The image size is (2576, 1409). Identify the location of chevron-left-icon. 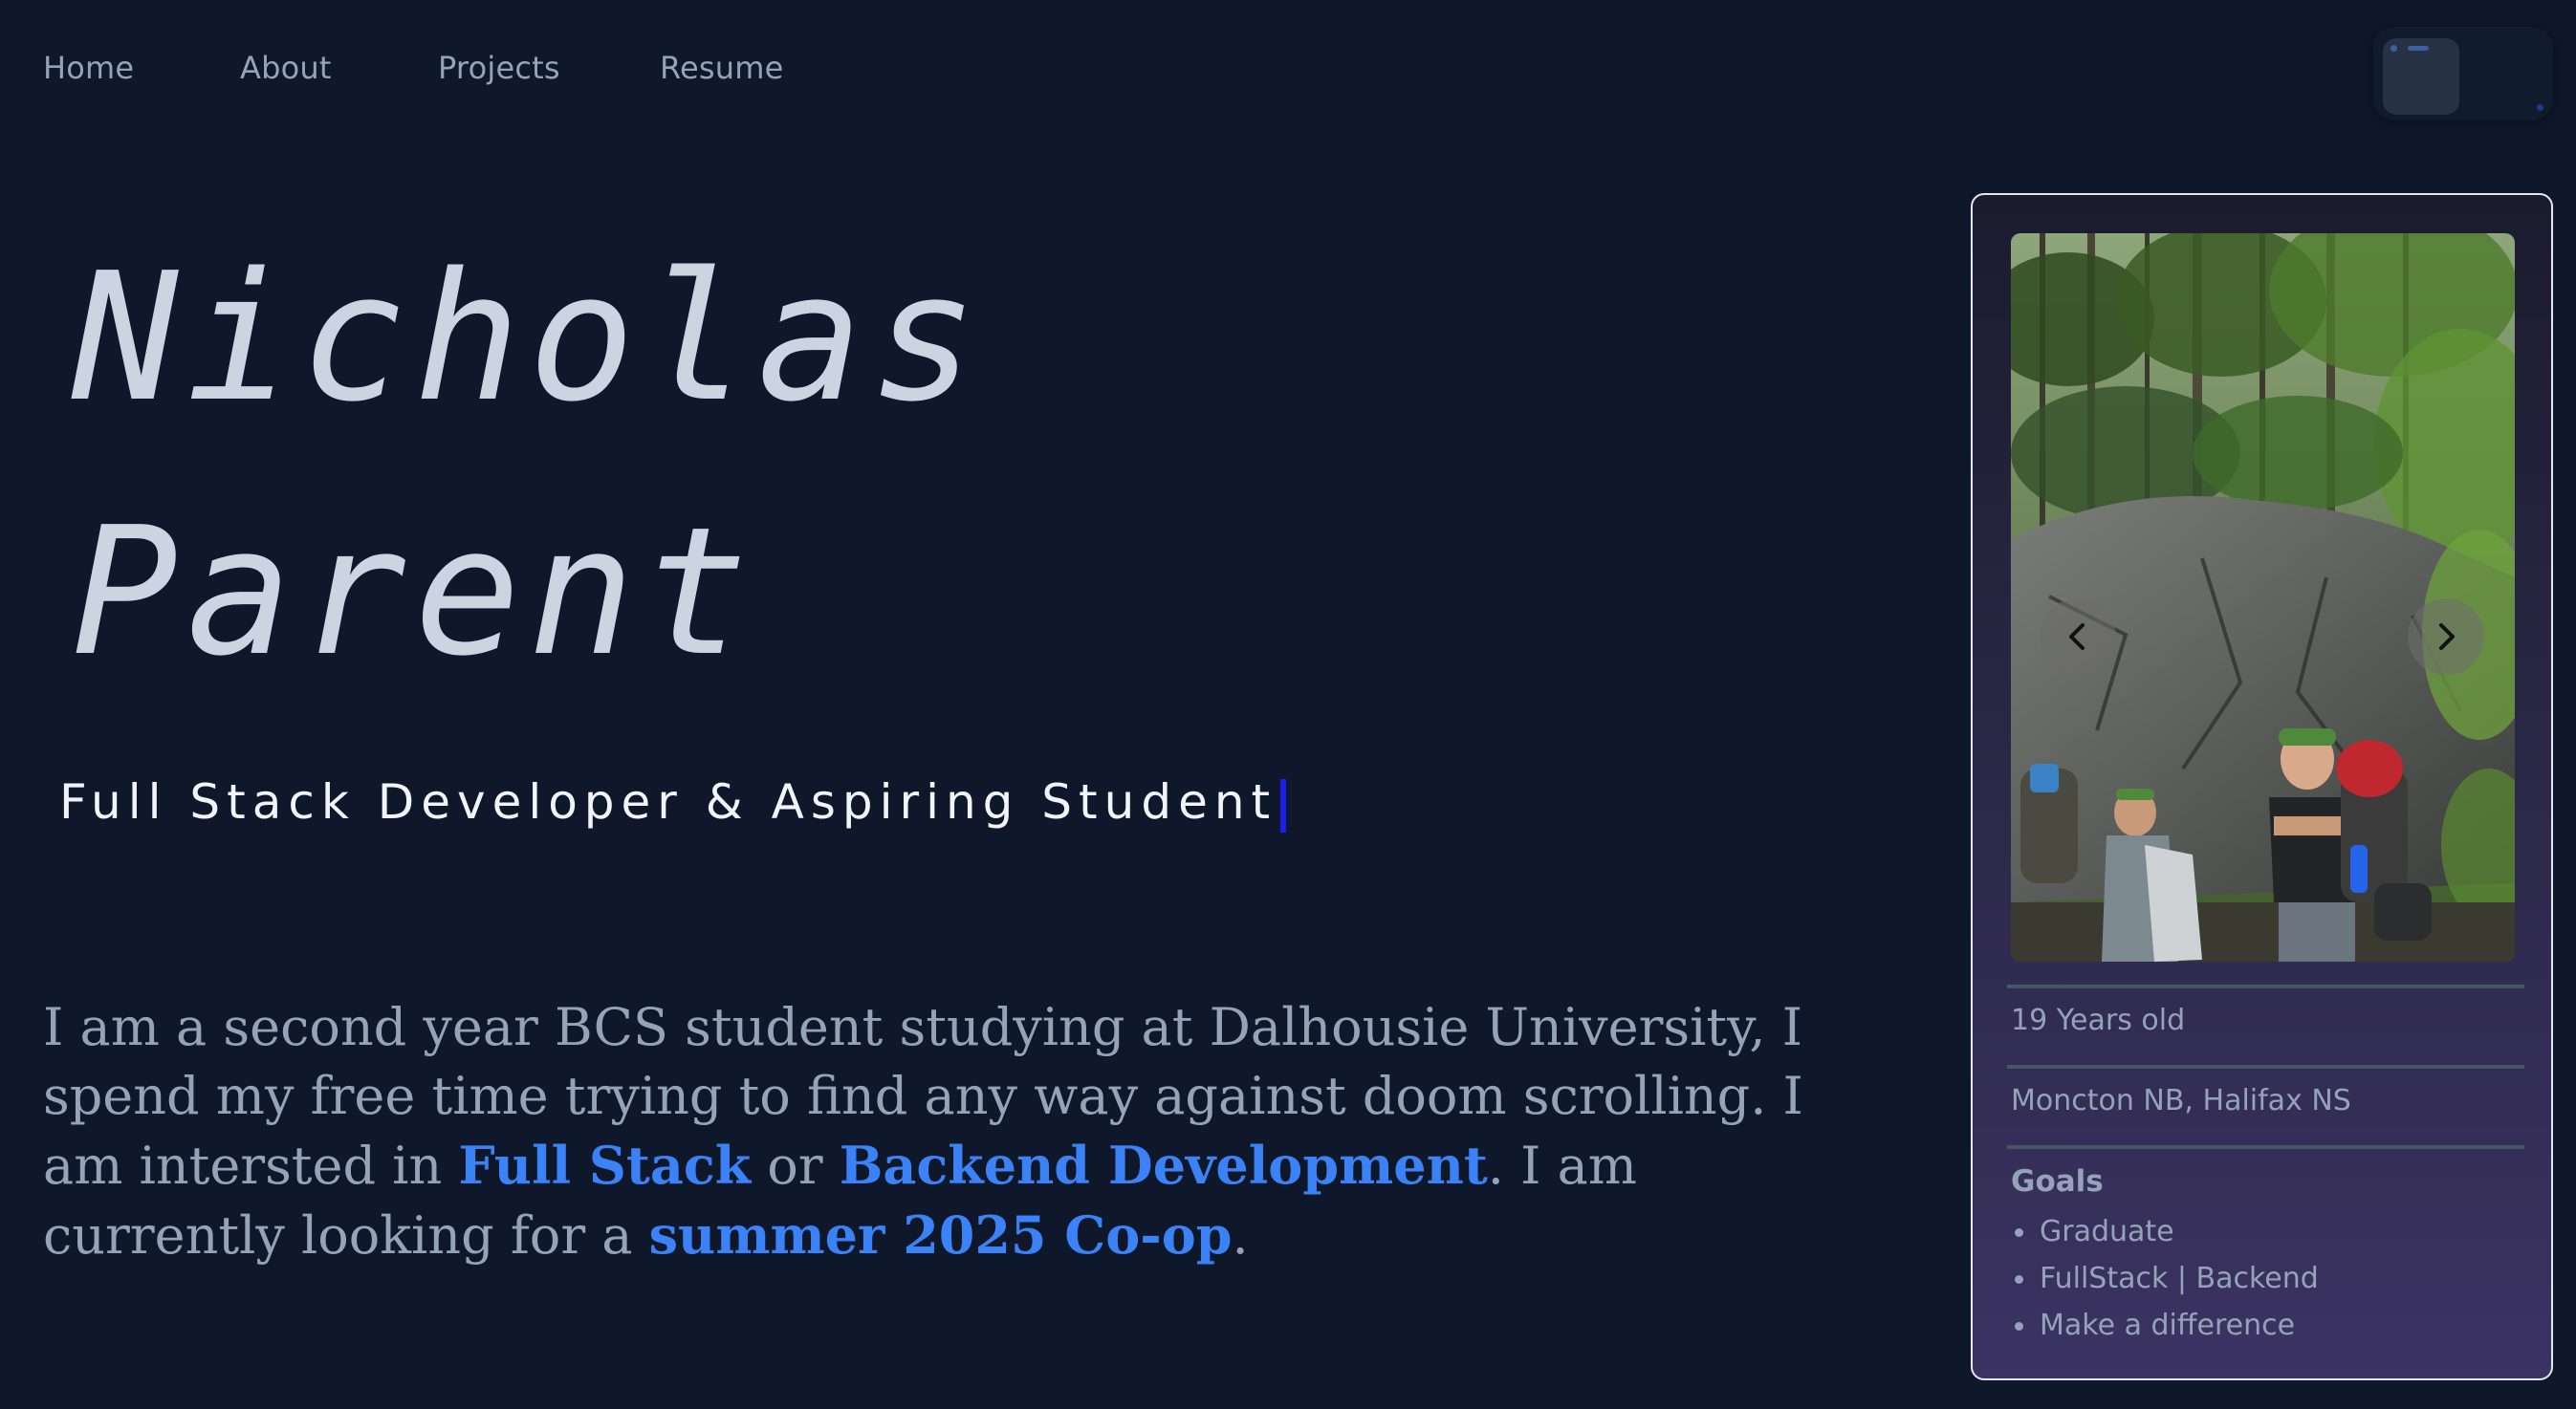
(2077, 637).